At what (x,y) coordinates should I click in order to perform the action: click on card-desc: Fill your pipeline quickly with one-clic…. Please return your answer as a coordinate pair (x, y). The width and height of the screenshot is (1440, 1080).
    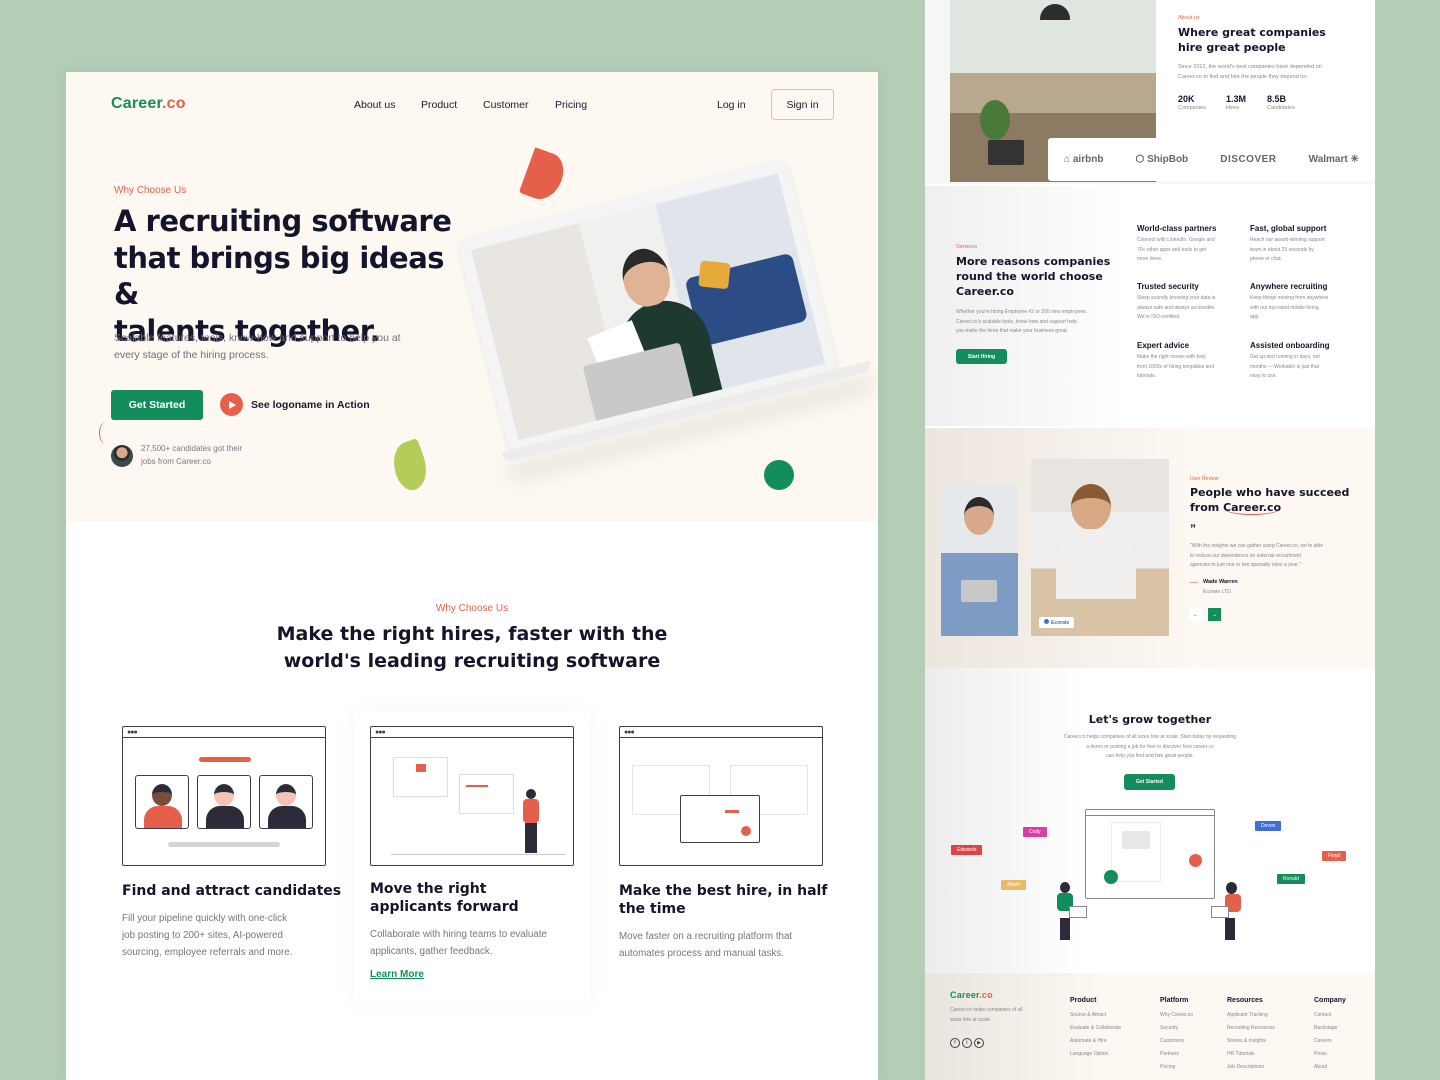
    Looking at the image, I should click on (232, 935).